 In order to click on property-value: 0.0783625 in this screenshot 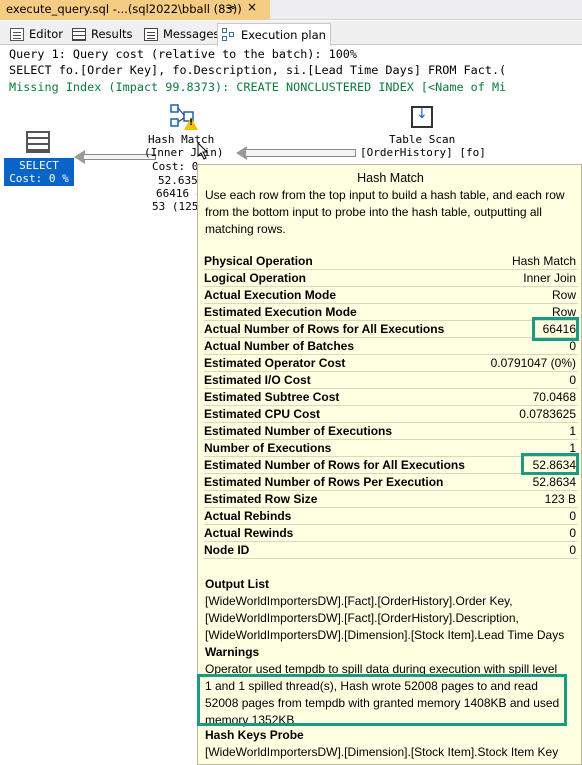, I will do `click(547, 414)`.